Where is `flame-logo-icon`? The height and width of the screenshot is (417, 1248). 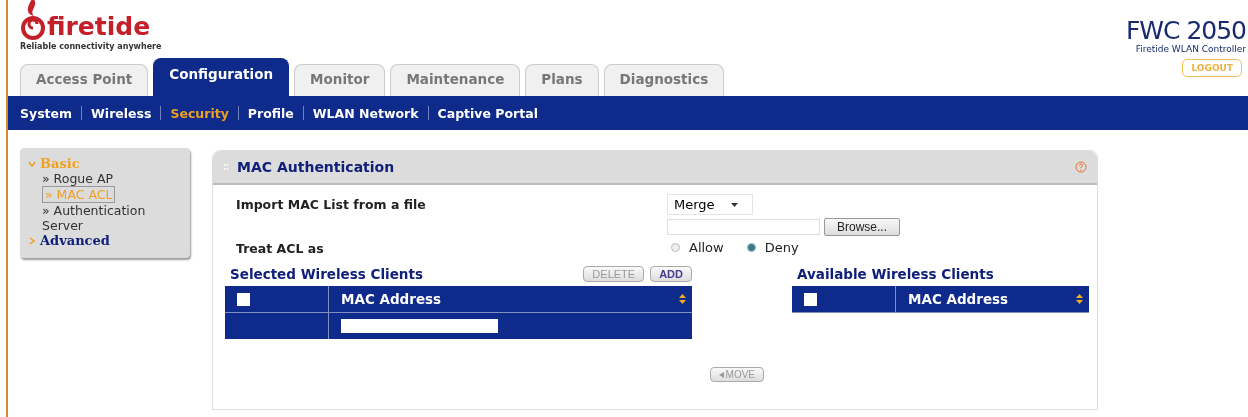 flame-logo-icon is located at coordinates (33, 20).